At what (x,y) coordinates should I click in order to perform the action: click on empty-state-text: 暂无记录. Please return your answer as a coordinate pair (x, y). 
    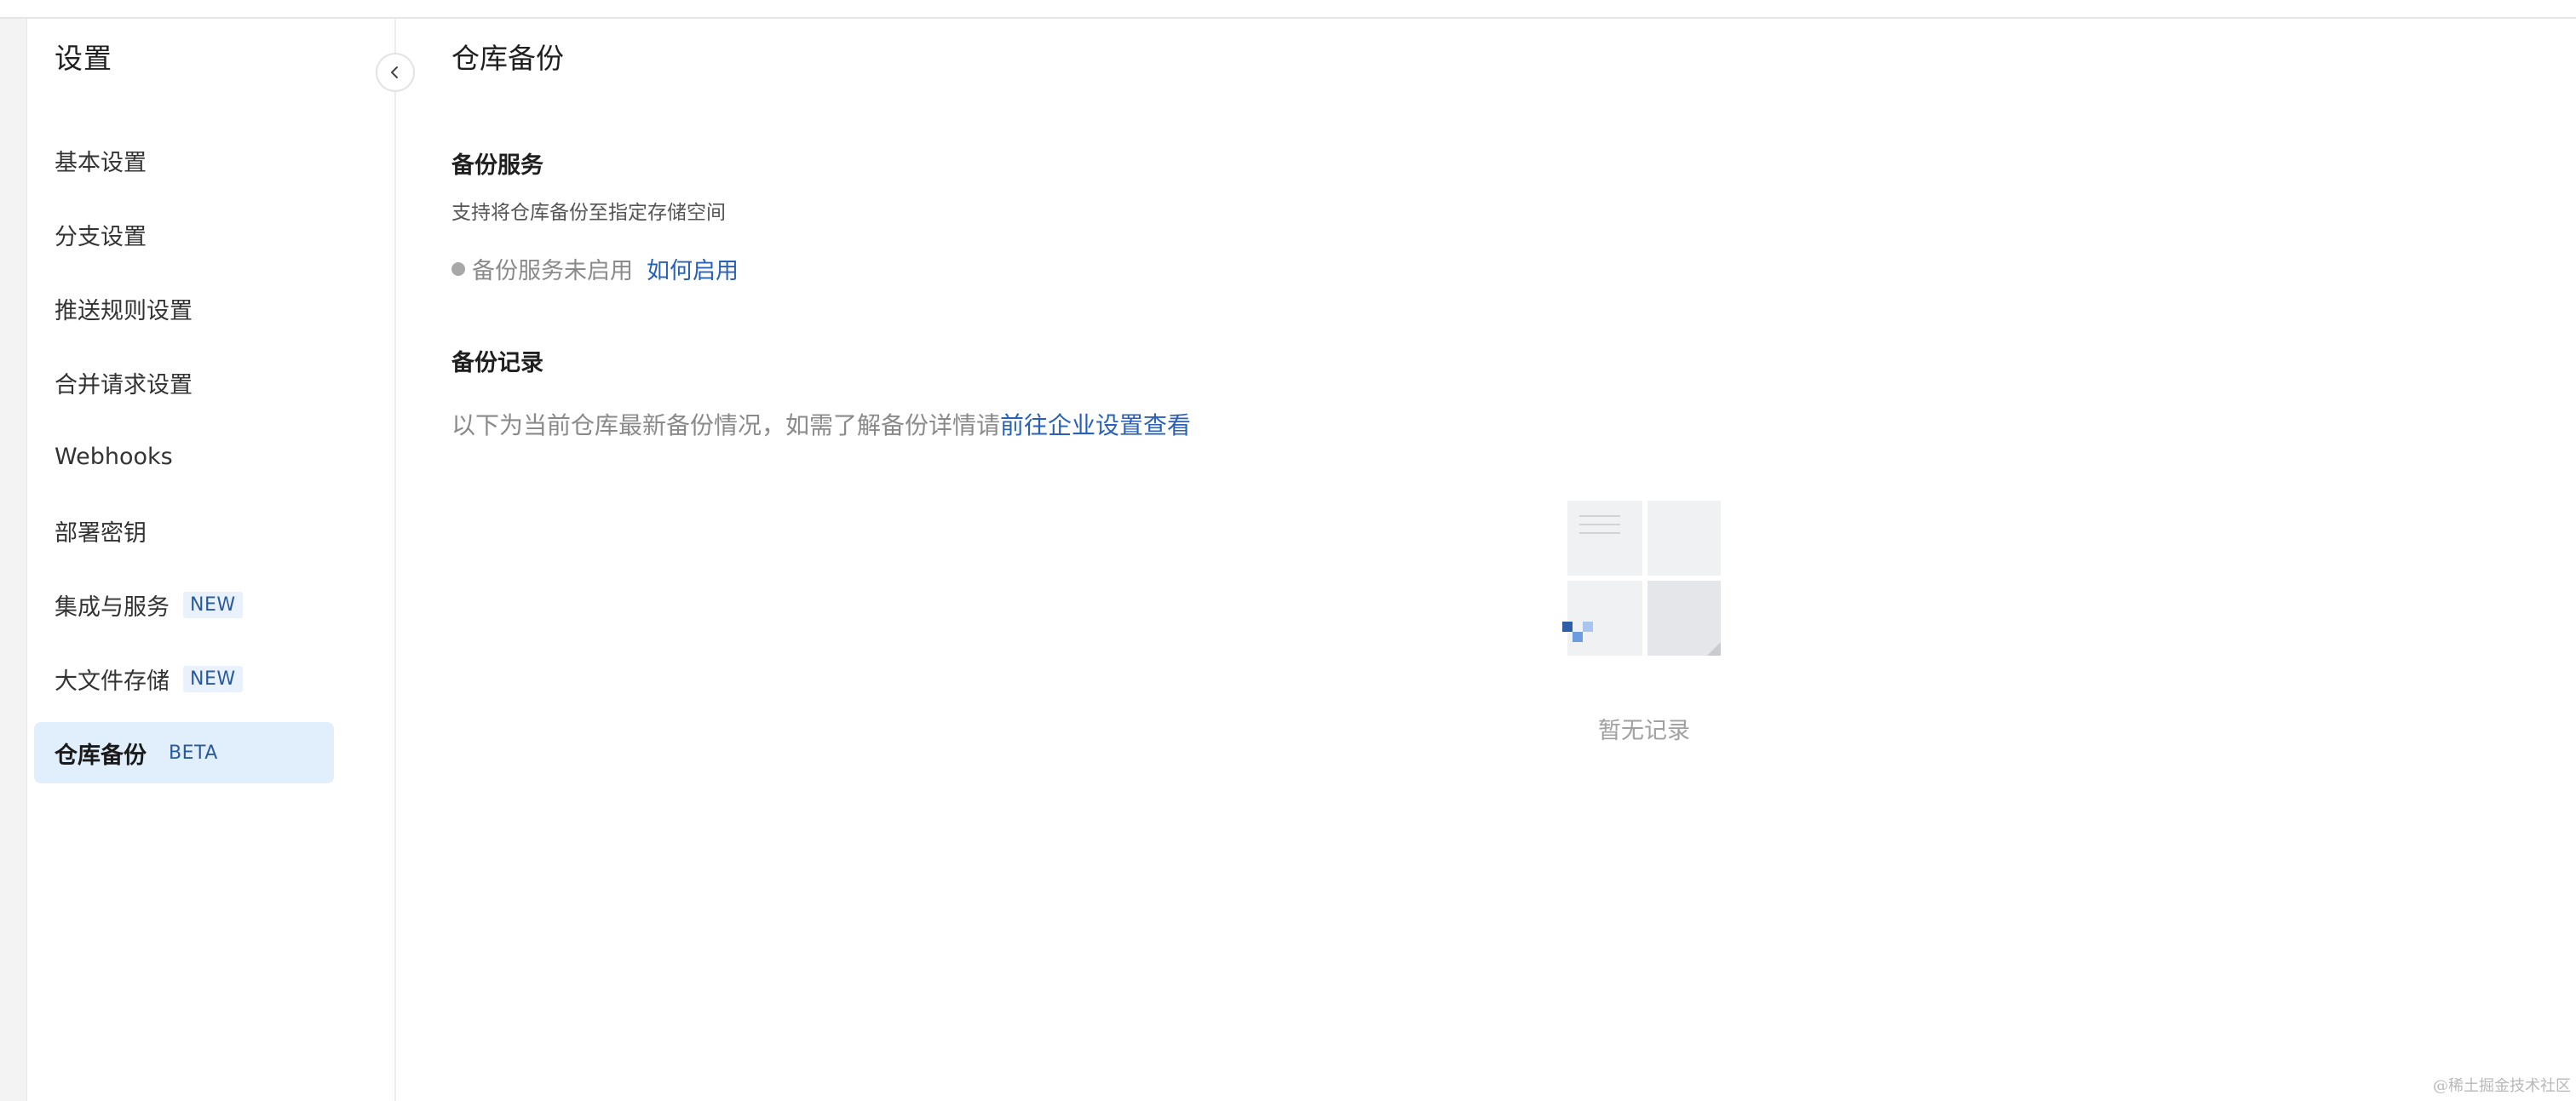
    Looking at the image, I should click on (1644, 731).